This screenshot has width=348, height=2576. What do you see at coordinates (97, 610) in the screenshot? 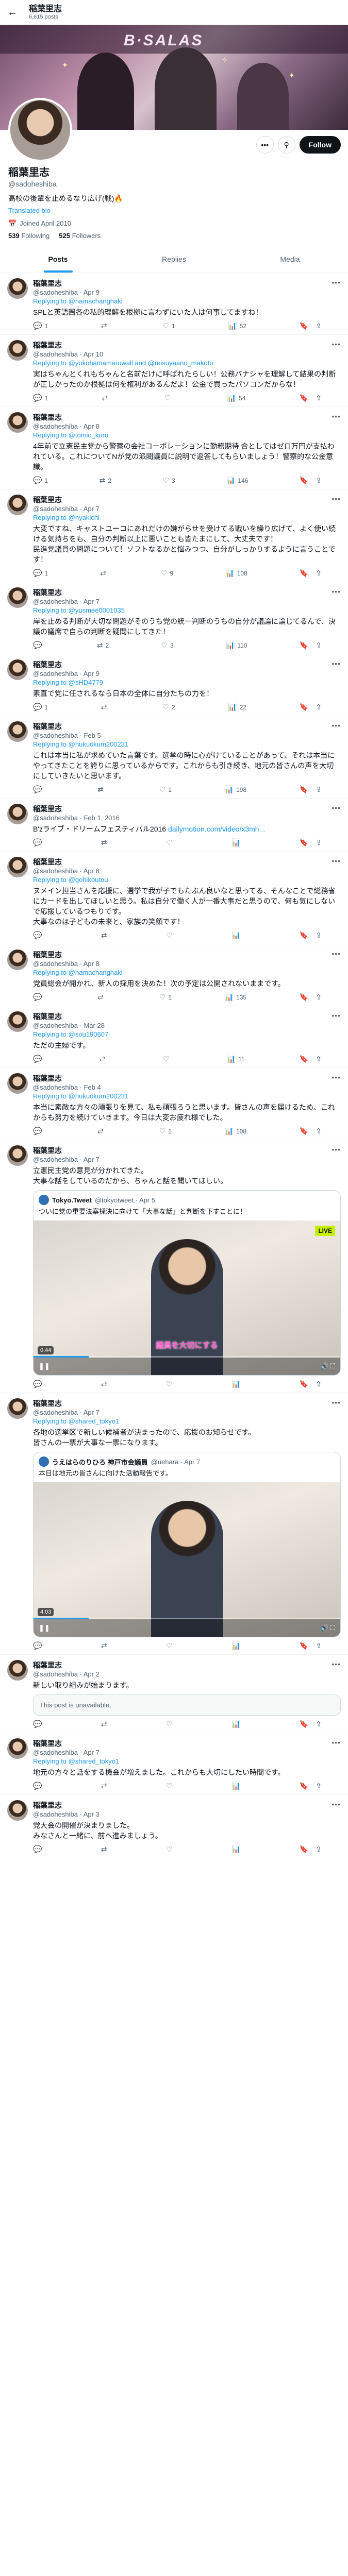
I see `replying-to-handle: @yusmee0001035` at bounding box center [97, 610].